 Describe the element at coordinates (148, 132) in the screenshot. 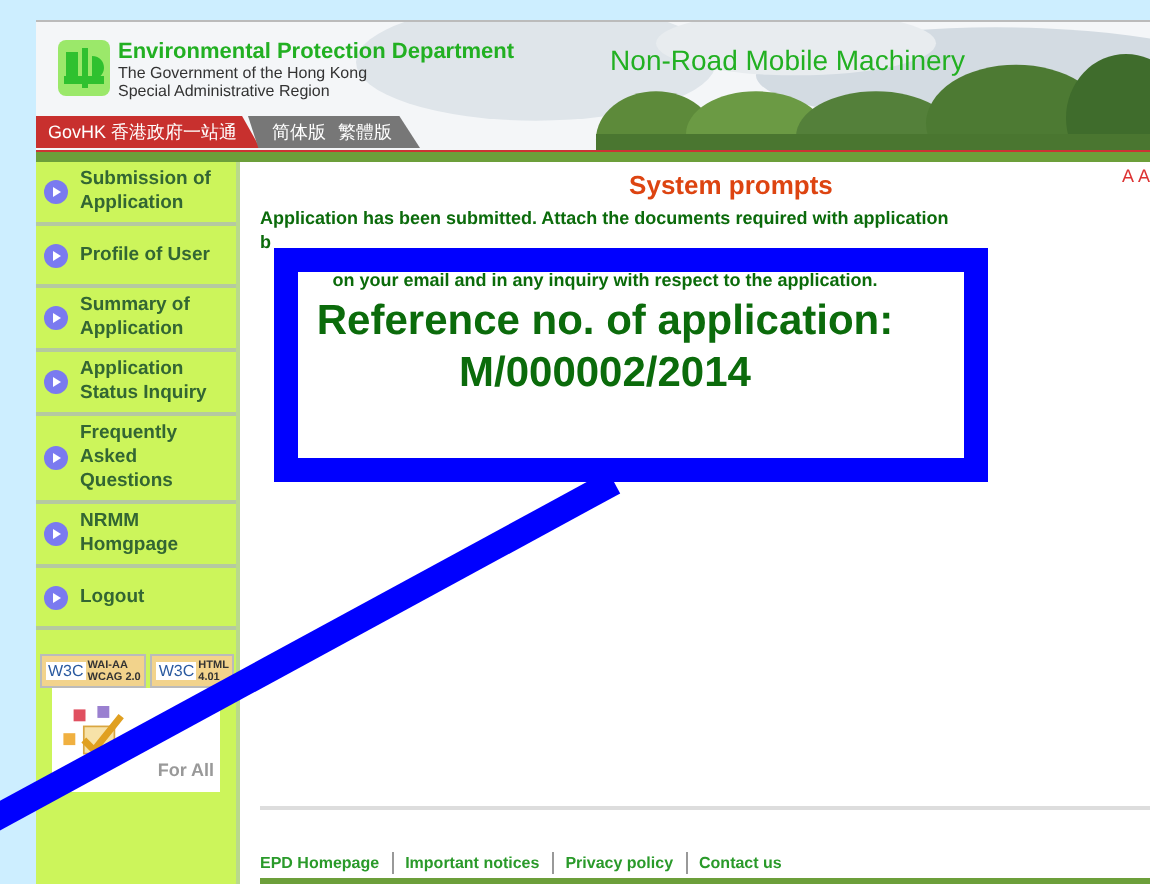

I see `govhk-link: GovHK 香港政府一站通` at that location.